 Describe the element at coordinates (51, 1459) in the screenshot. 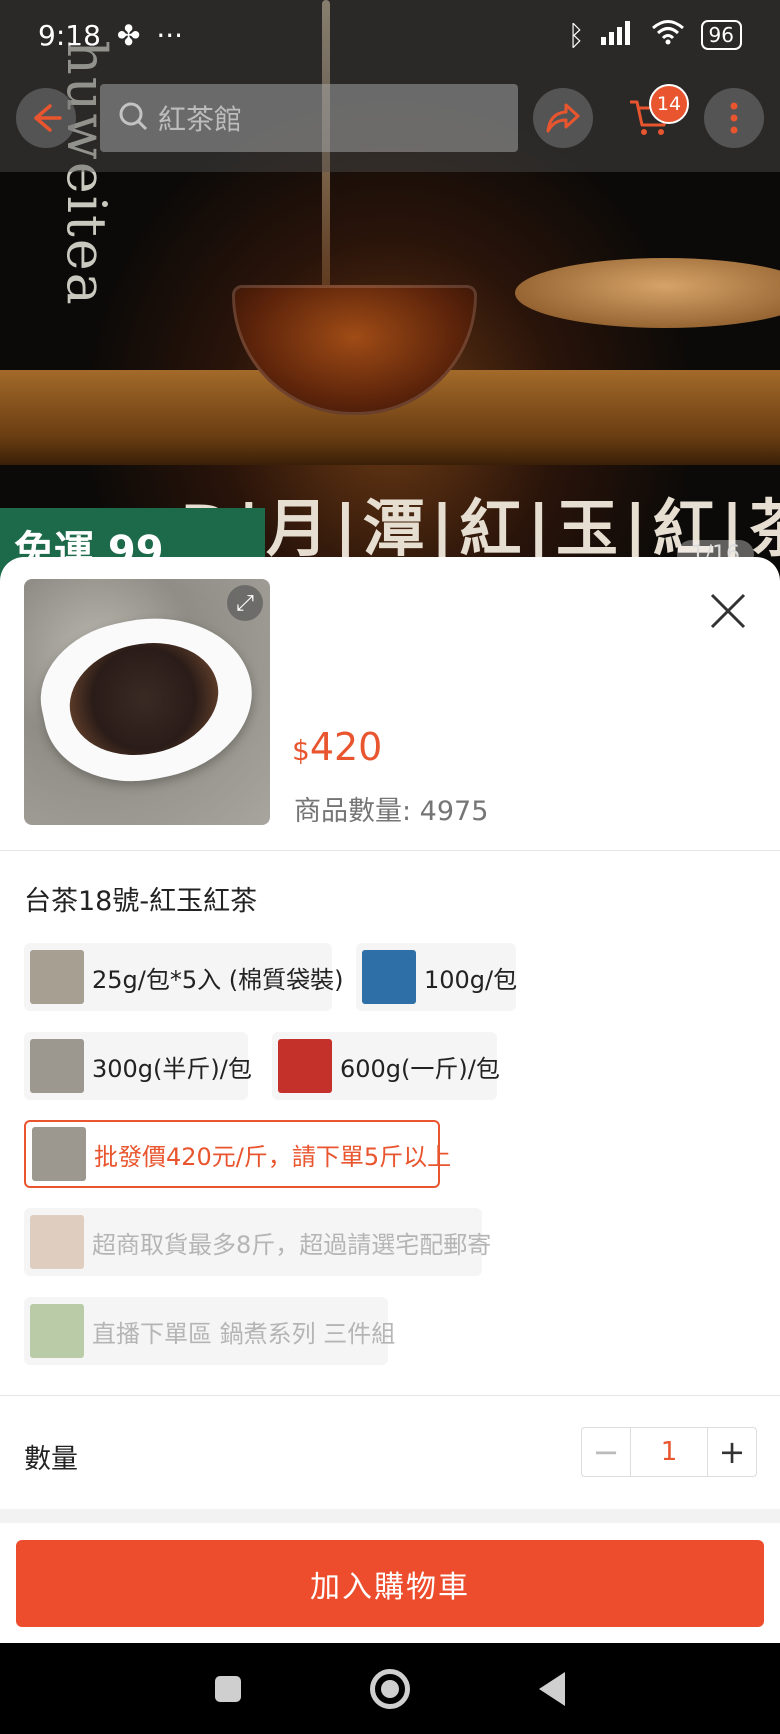

I see `quantity-label: 數量` at that location.